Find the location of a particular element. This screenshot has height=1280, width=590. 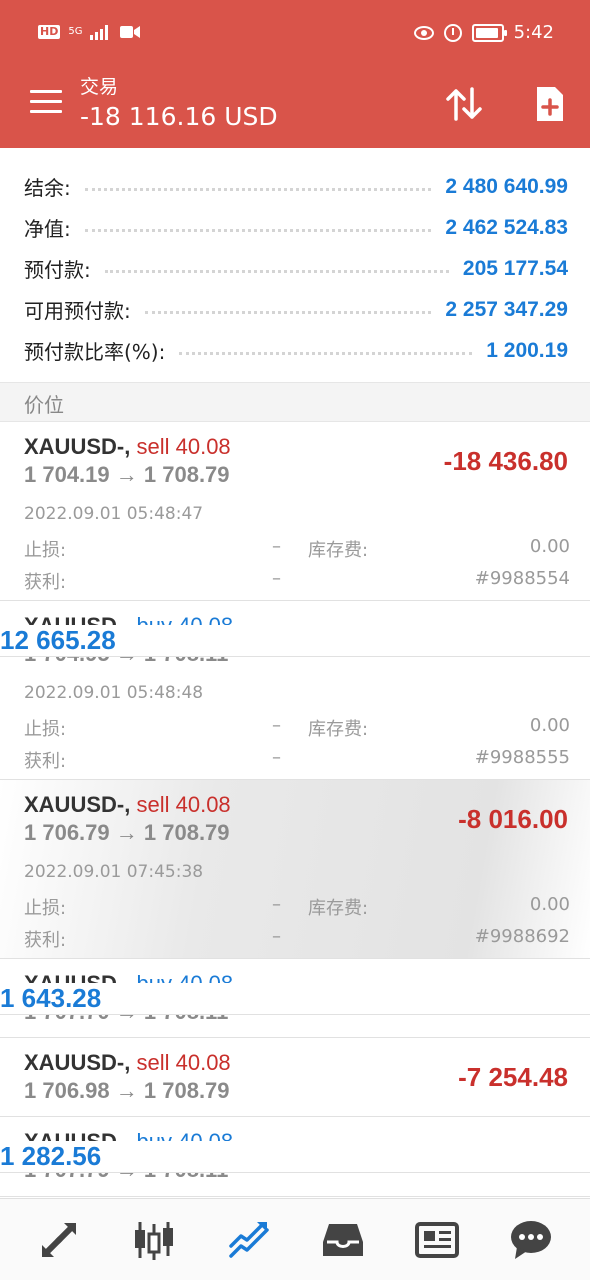

summary-label: 可用预付款: is located at coordinates (77, 311).